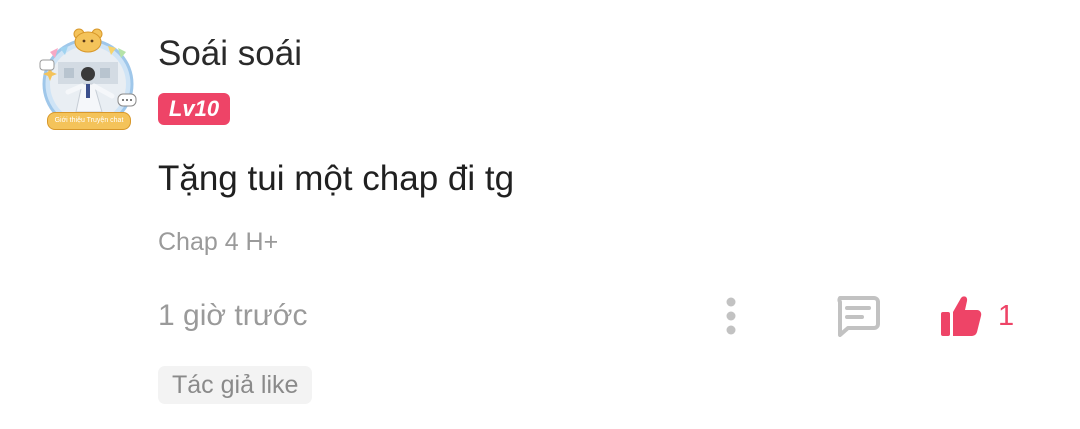 Image resolution: width=1080 pixels, height=429 pixels. Describe the element at coordinates (1006, 316) in the screenshot. I see `like-count: 1` at that location.